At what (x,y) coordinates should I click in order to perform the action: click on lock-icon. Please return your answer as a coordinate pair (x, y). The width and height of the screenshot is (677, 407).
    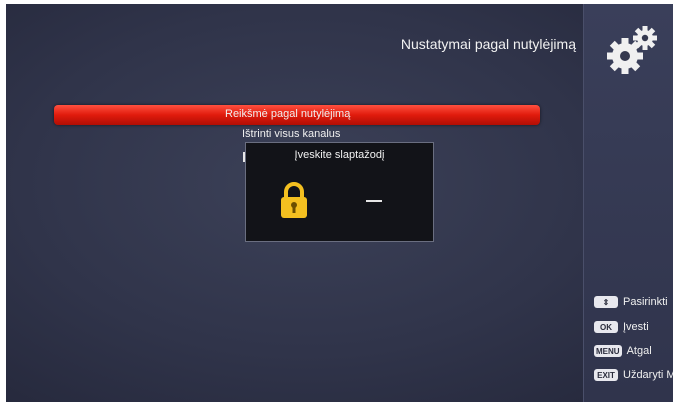
    Looking at the image, I should click on (294, 200).